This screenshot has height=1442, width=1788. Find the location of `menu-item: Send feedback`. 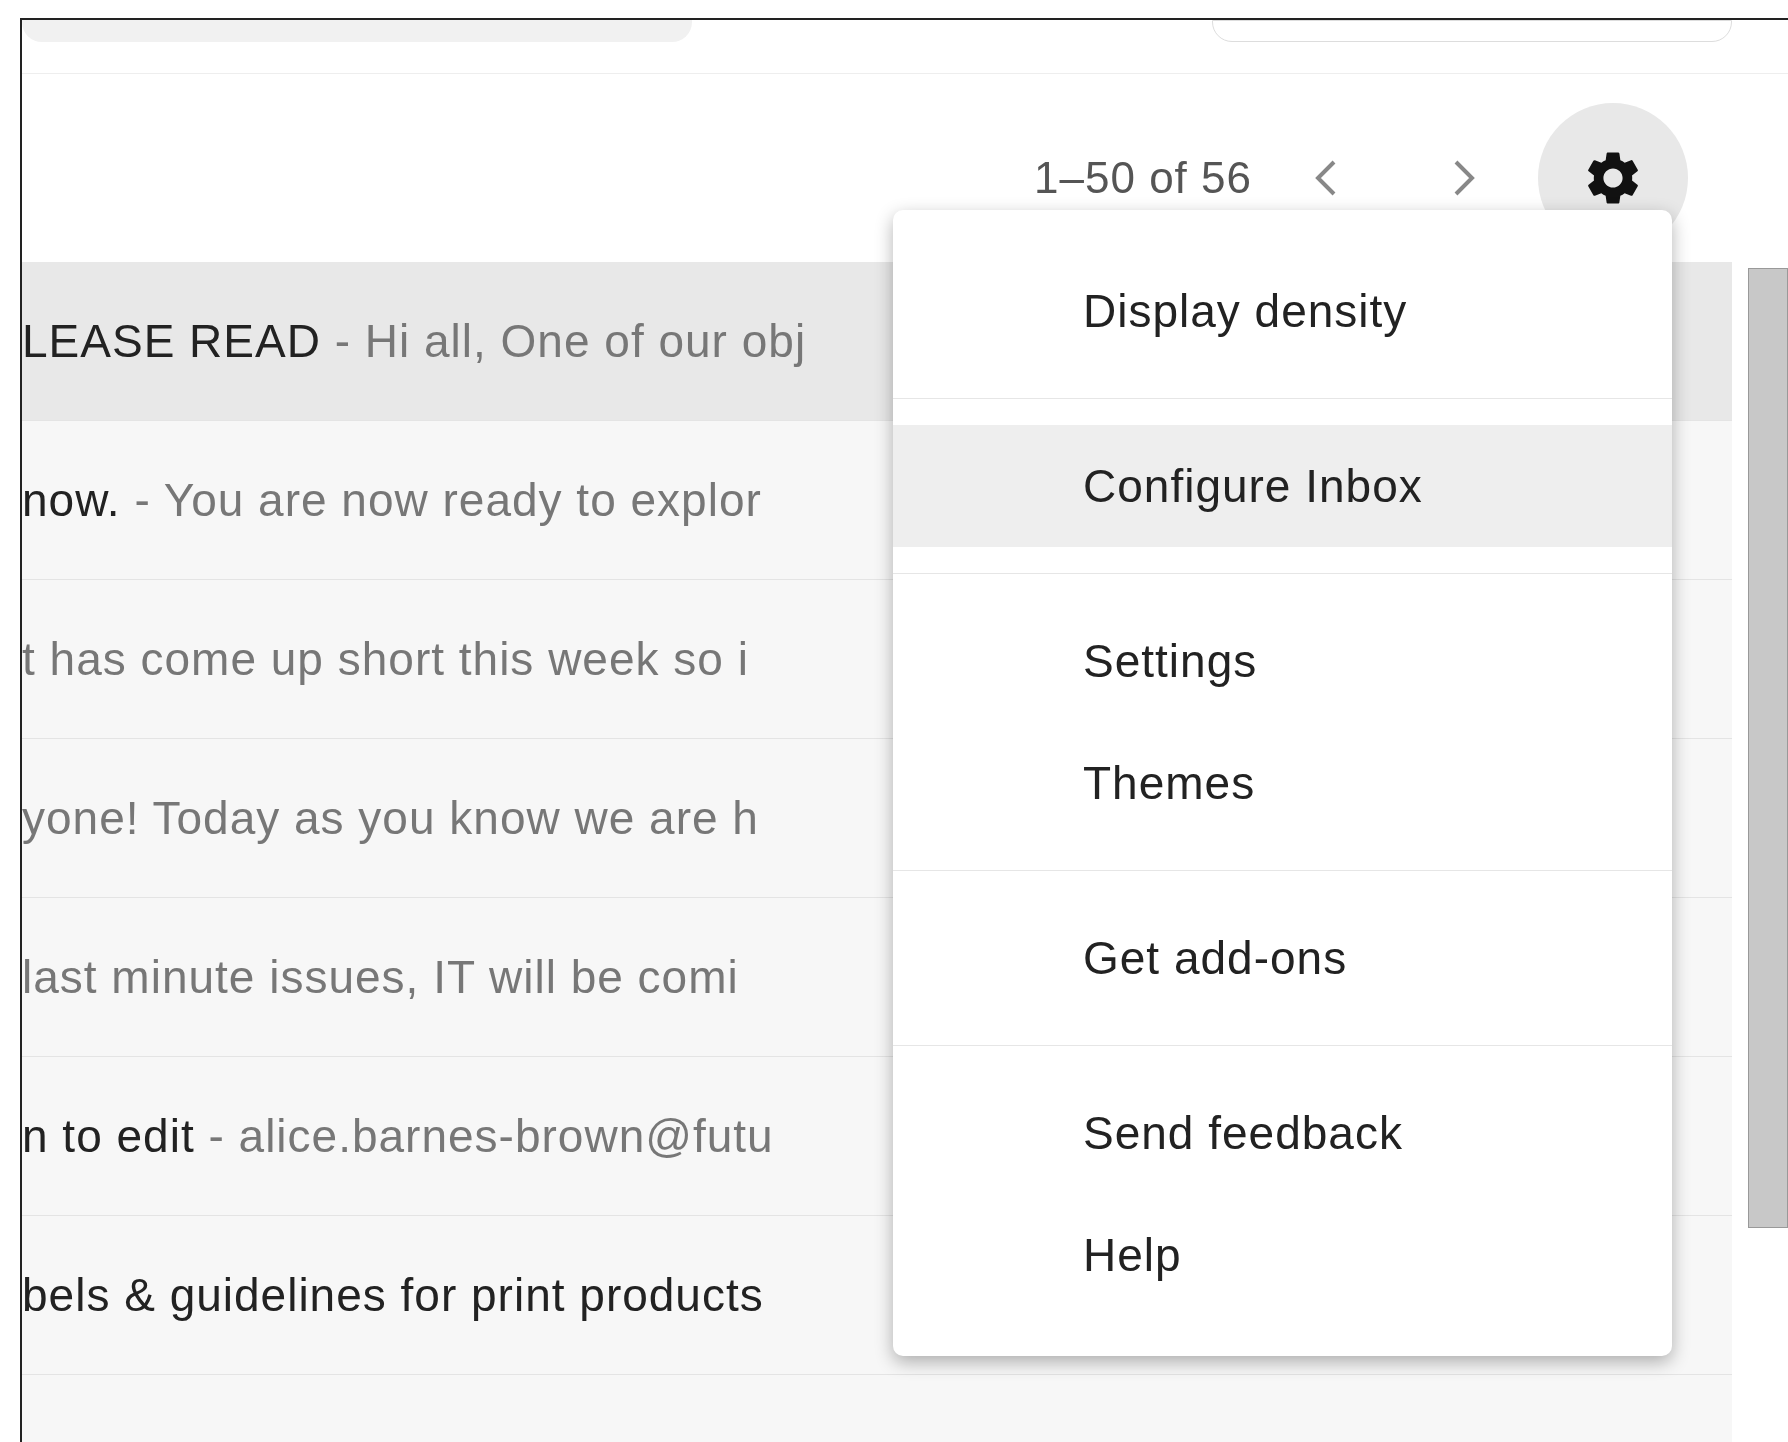

menu-item: Send feedback is located at coordinates (1282, 1133).